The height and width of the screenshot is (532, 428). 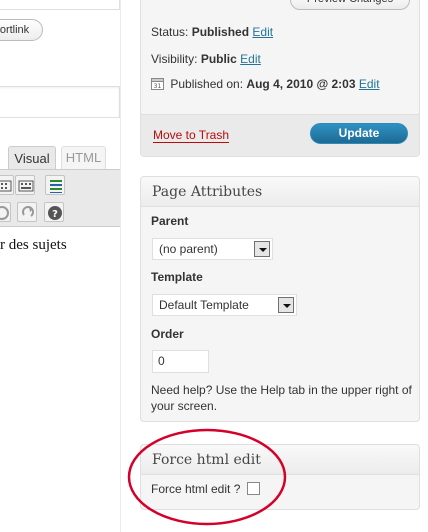 What do you see at coordinates (7, 185) in the screenshot?
I see `fullscreen-icon` at bounding box center [7, 185].